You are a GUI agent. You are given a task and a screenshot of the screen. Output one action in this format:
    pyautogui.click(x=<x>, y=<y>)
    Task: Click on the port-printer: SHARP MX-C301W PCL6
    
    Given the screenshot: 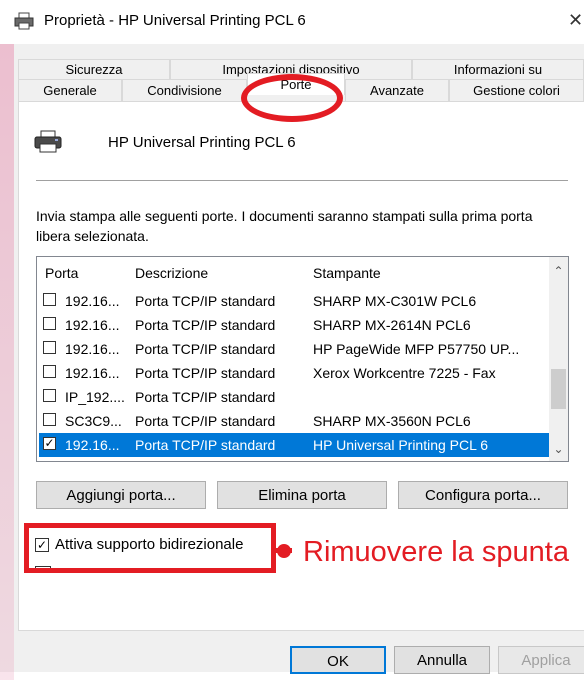 What is the action you would take?
    pyautogui.click(x=395, y=301)
    